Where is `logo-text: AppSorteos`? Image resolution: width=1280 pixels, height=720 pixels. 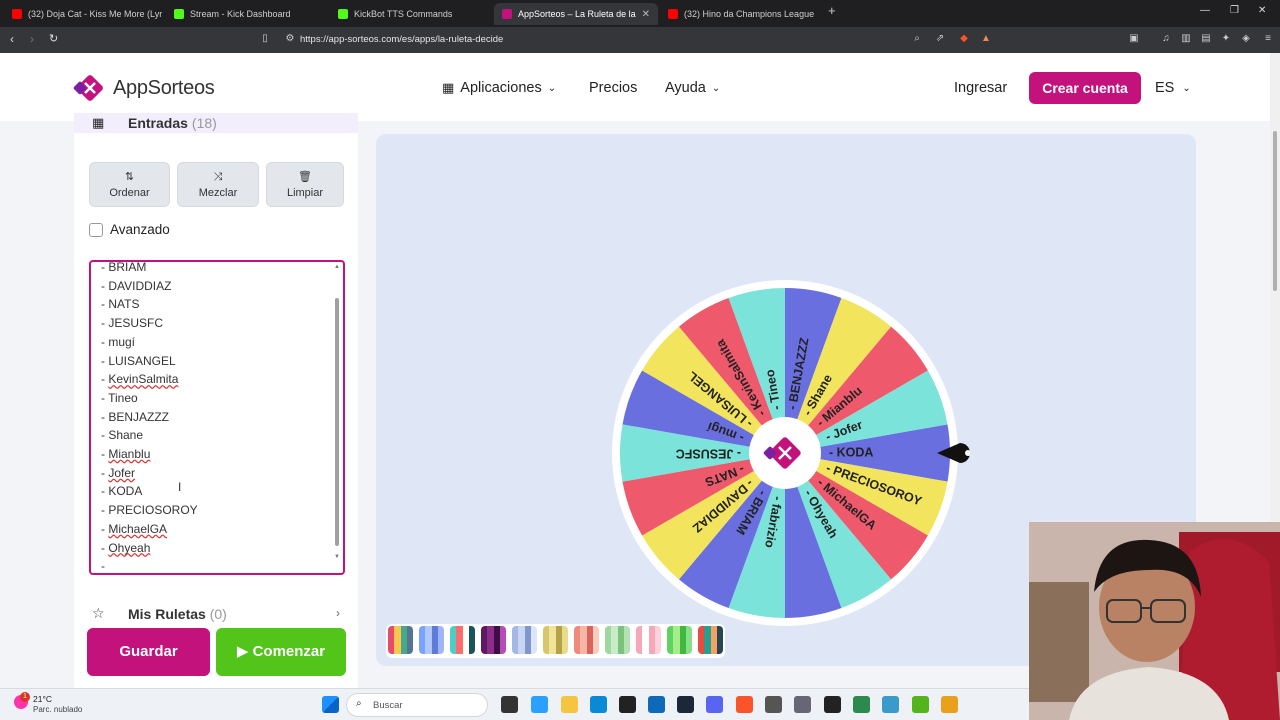
logo-text: AppSorteos is located at coordinates (164, 88).